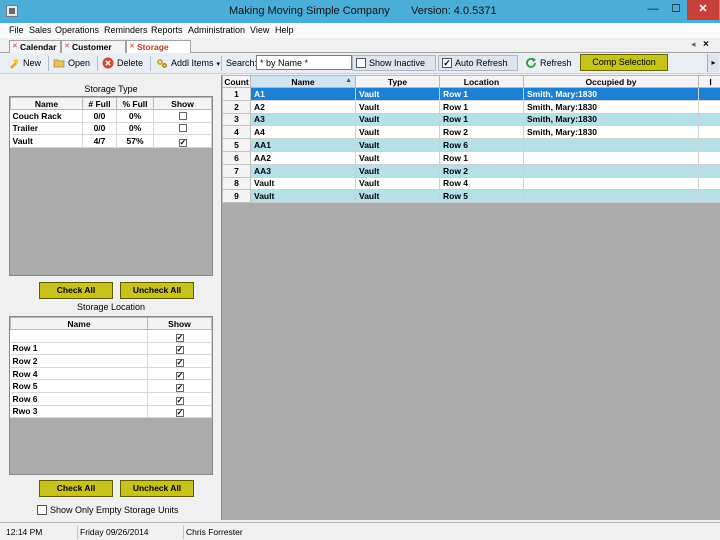  Describe the element at coordinates (548, 63) in the screenshot. I see `refresh-button: Refresh` at that location.